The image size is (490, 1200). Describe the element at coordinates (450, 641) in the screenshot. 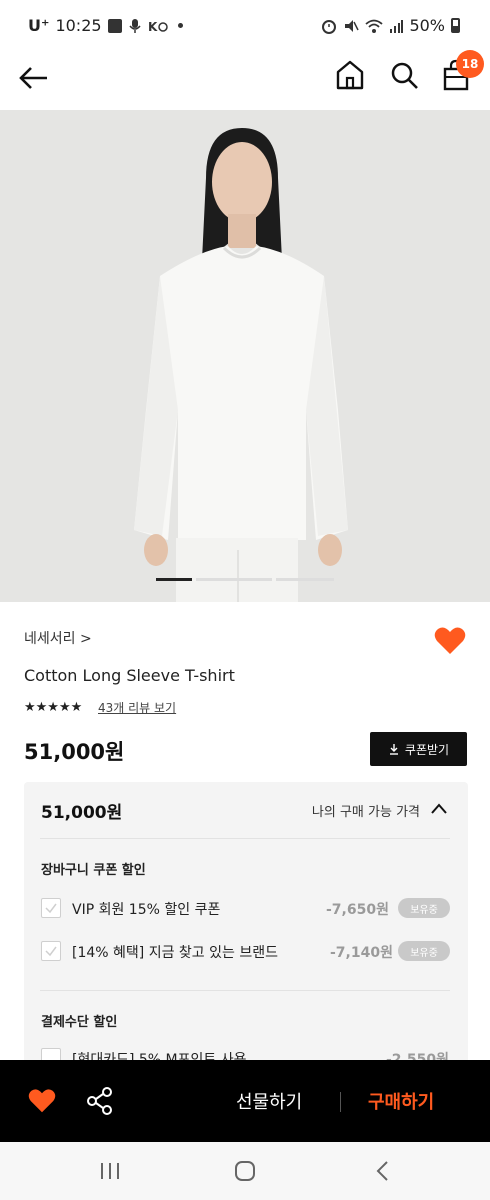

I see `heart-icon` at that location.